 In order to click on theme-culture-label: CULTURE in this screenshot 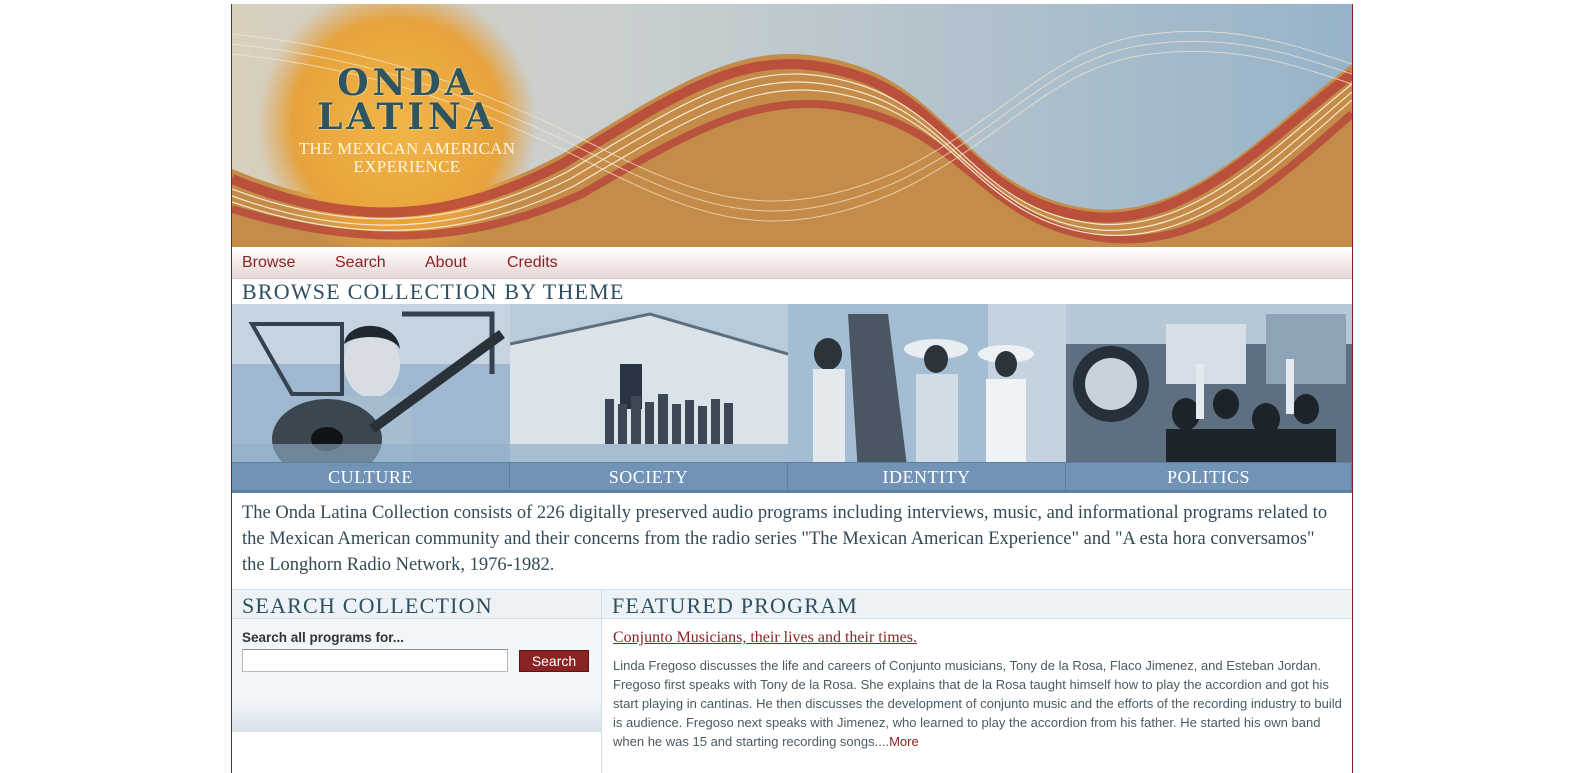, I will do `click(371, 476)`.